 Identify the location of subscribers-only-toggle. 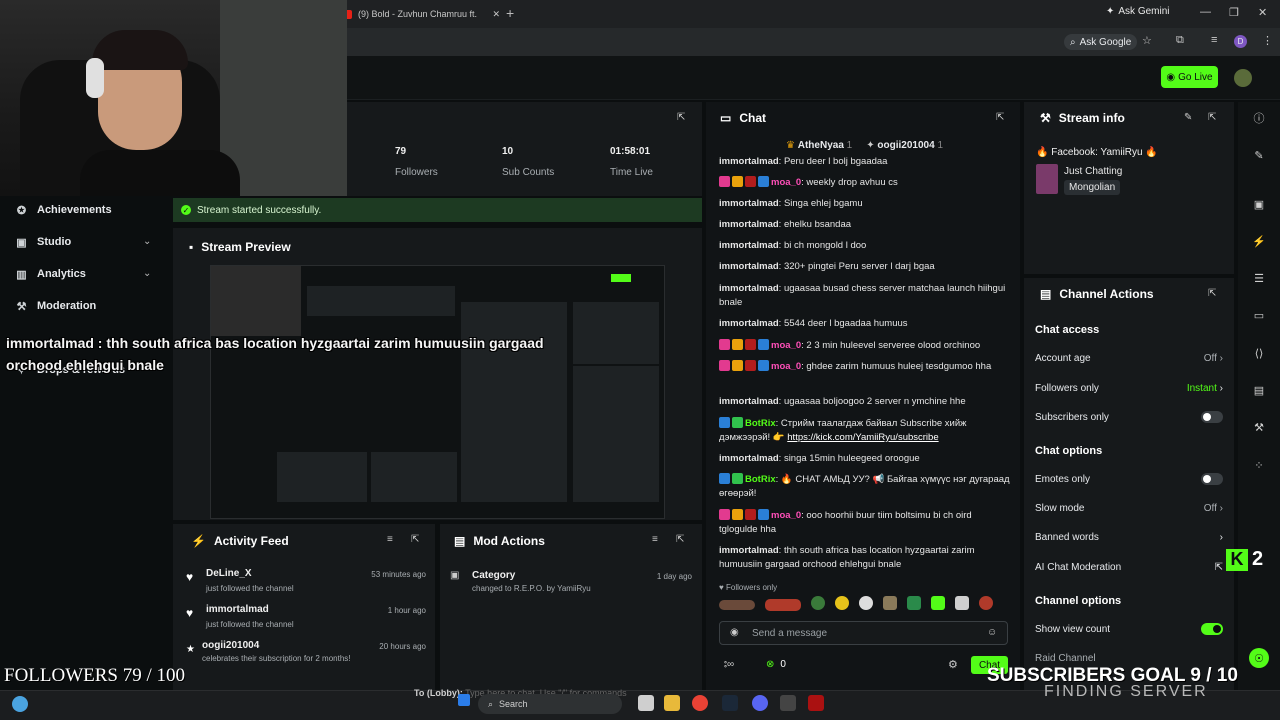
(1212, 417).